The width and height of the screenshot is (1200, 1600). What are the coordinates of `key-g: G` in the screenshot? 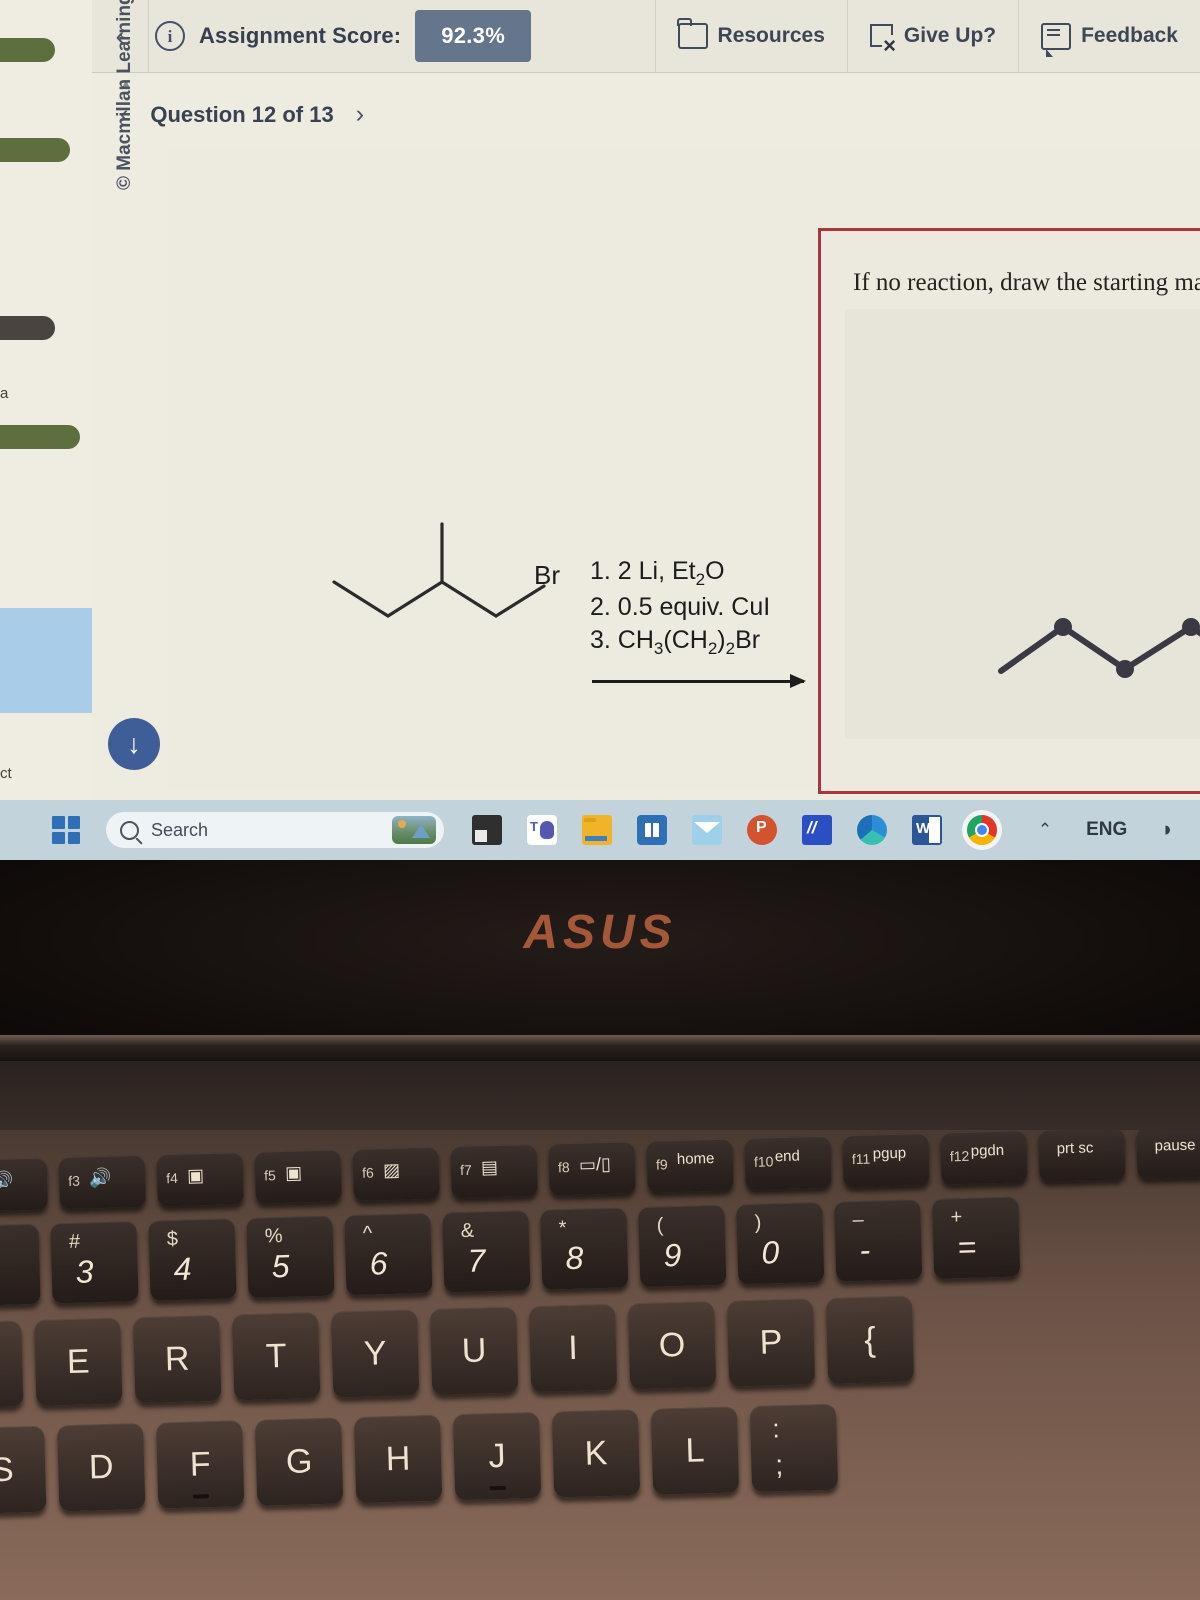 It's located at (299, 1461).